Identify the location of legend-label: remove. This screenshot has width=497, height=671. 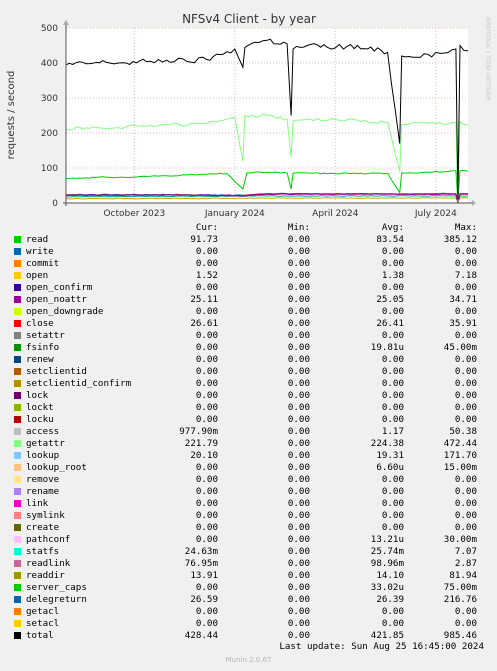
(43, 479).